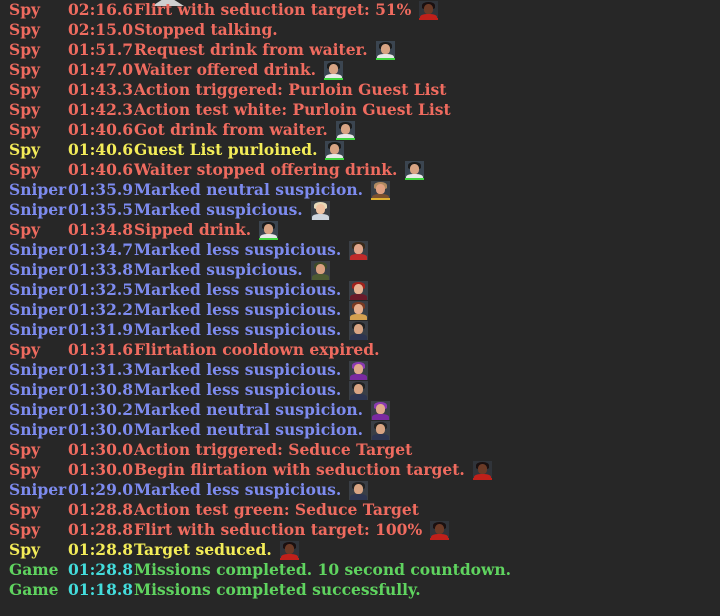 The image size is (720, 616). What do you see at coordinates (193, 229) in the screenshot?
I see `log-message-text: Sipped drink.` at bounding box center [193, 229].